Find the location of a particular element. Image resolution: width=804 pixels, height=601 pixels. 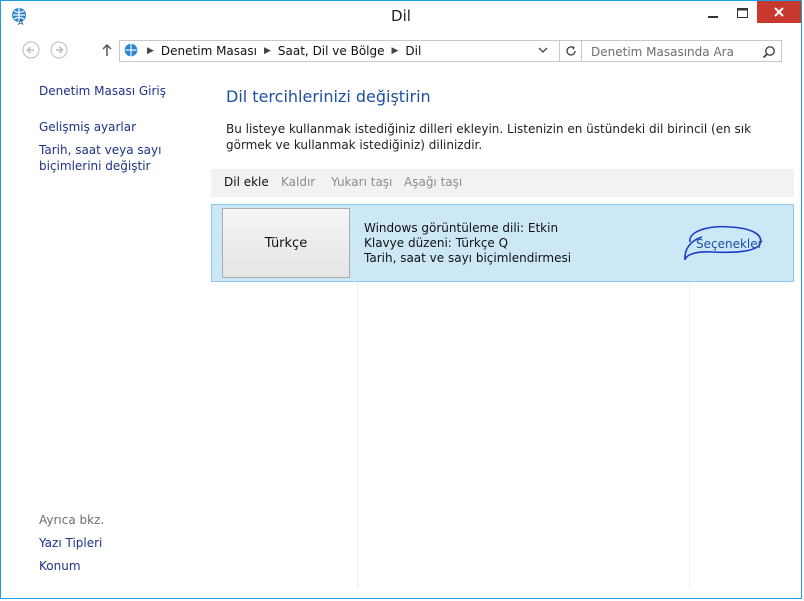

see-also-header: Ayrıca bkz. is located at coordinates (72, 520).